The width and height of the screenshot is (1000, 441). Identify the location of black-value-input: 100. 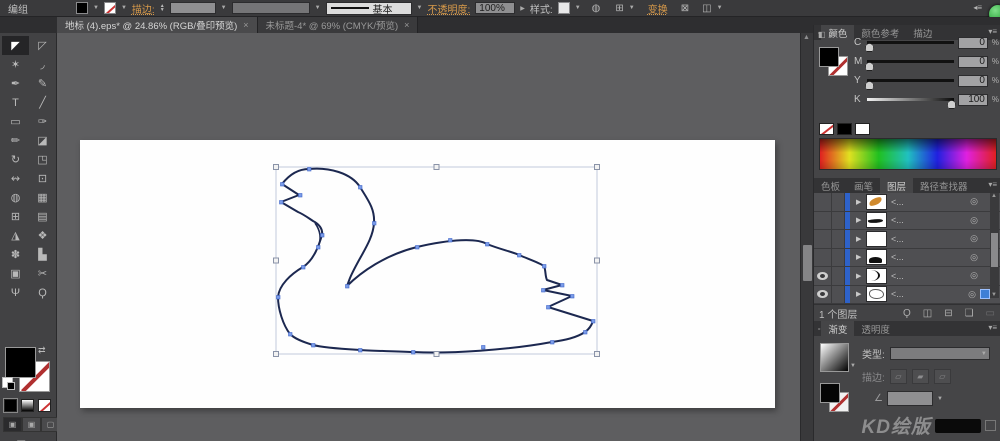
(973, 99).